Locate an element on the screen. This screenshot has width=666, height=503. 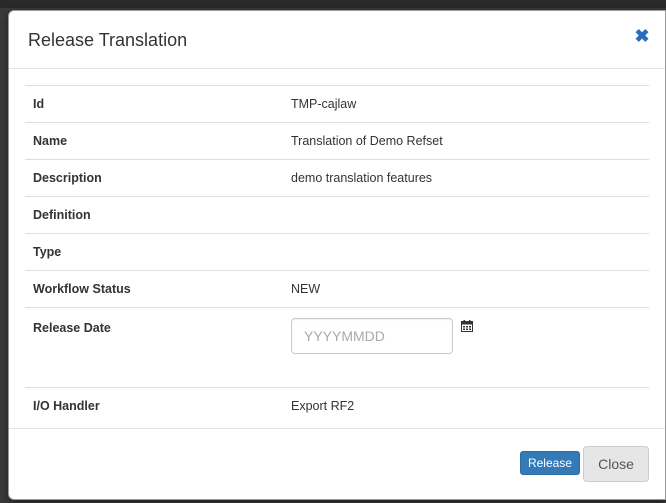
workflow-status-value: NEW is located at coordinates (306, 289).